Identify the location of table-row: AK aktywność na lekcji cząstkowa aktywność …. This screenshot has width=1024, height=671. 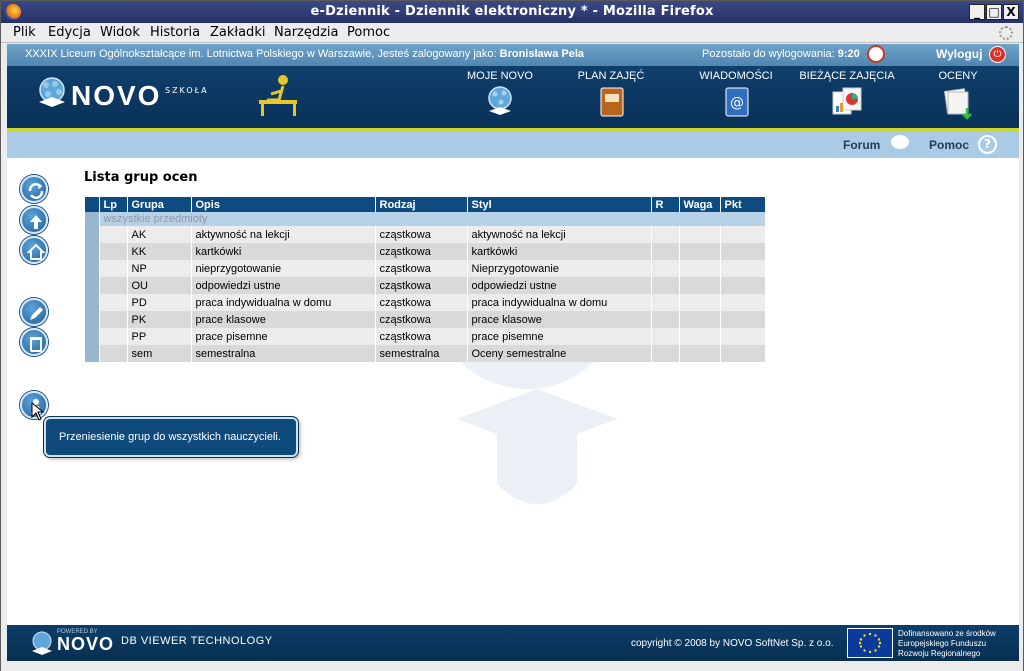
(425, 234).